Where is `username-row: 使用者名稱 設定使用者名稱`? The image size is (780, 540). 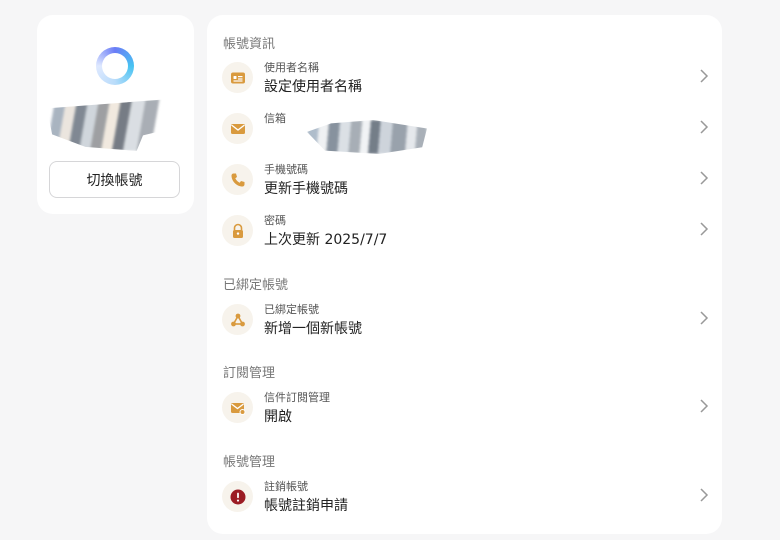
username-row: 使用者名稱 設定使用者名稱 is located at coordinates (466, 78).